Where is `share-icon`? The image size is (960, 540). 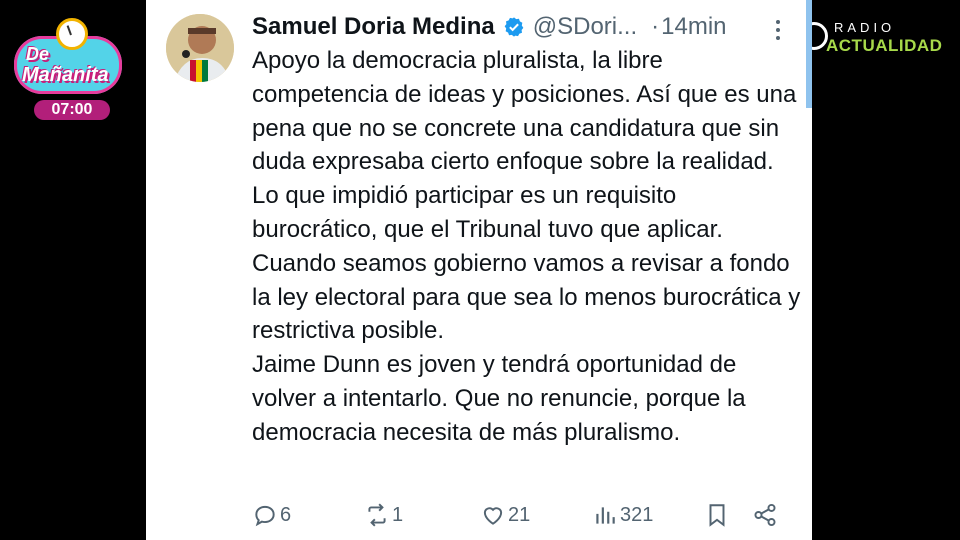
share-icon is located at coordinates (765, 515).